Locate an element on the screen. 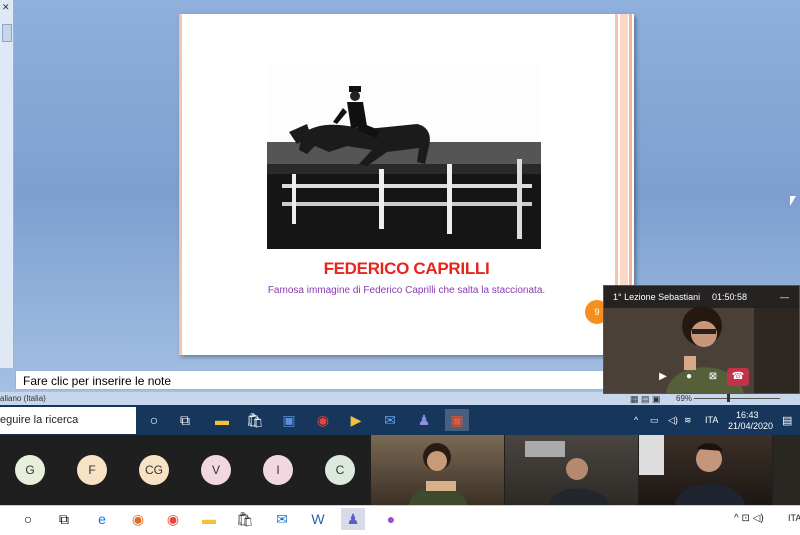 The width and height of the screenshot is (800, 535). participant-avatar: G is located at coordinates (30, 470).